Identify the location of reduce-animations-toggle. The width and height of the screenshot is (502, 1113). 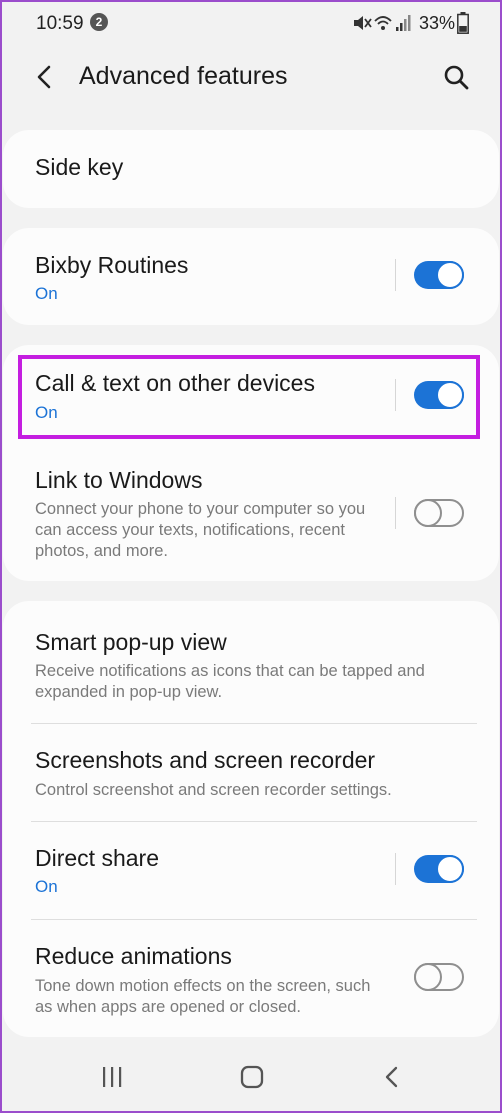
(439, 977).